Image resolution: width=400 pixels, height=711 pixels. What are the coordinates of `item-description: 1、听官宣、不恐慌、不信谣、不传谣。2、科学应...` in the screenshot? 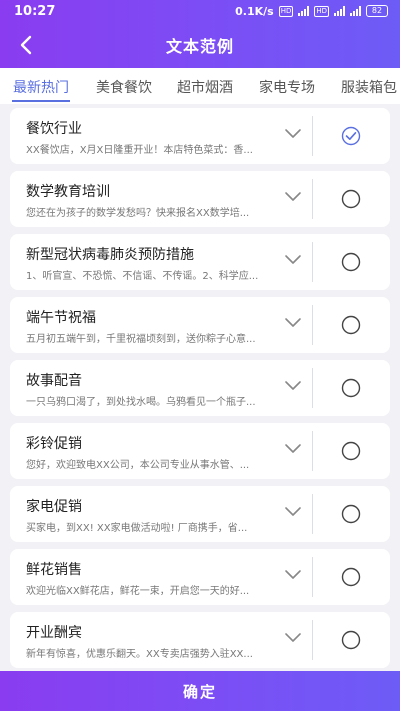 It's located at (142, 276).